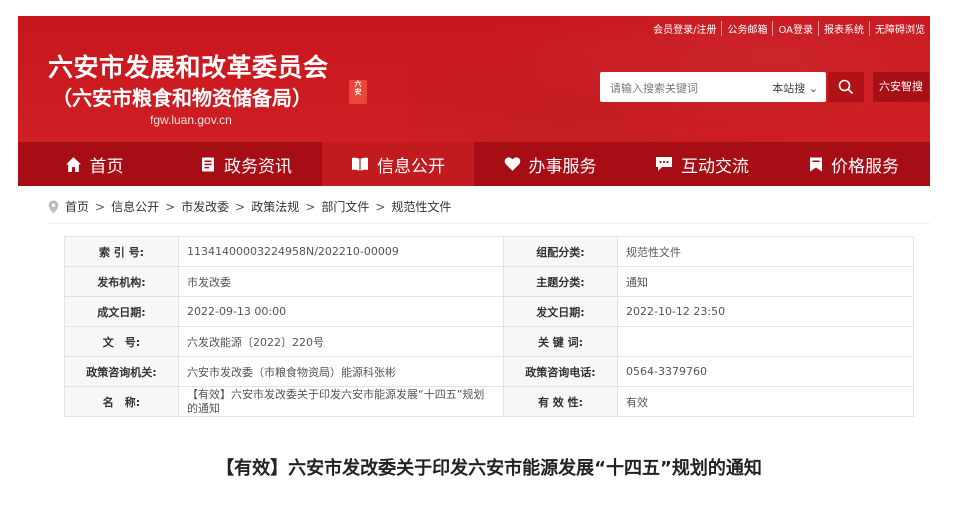 Image resolution: width=958 pixels, height=524 pixels. I want to click on nav-disclosure-label: 信息公开, so click(411, 166).